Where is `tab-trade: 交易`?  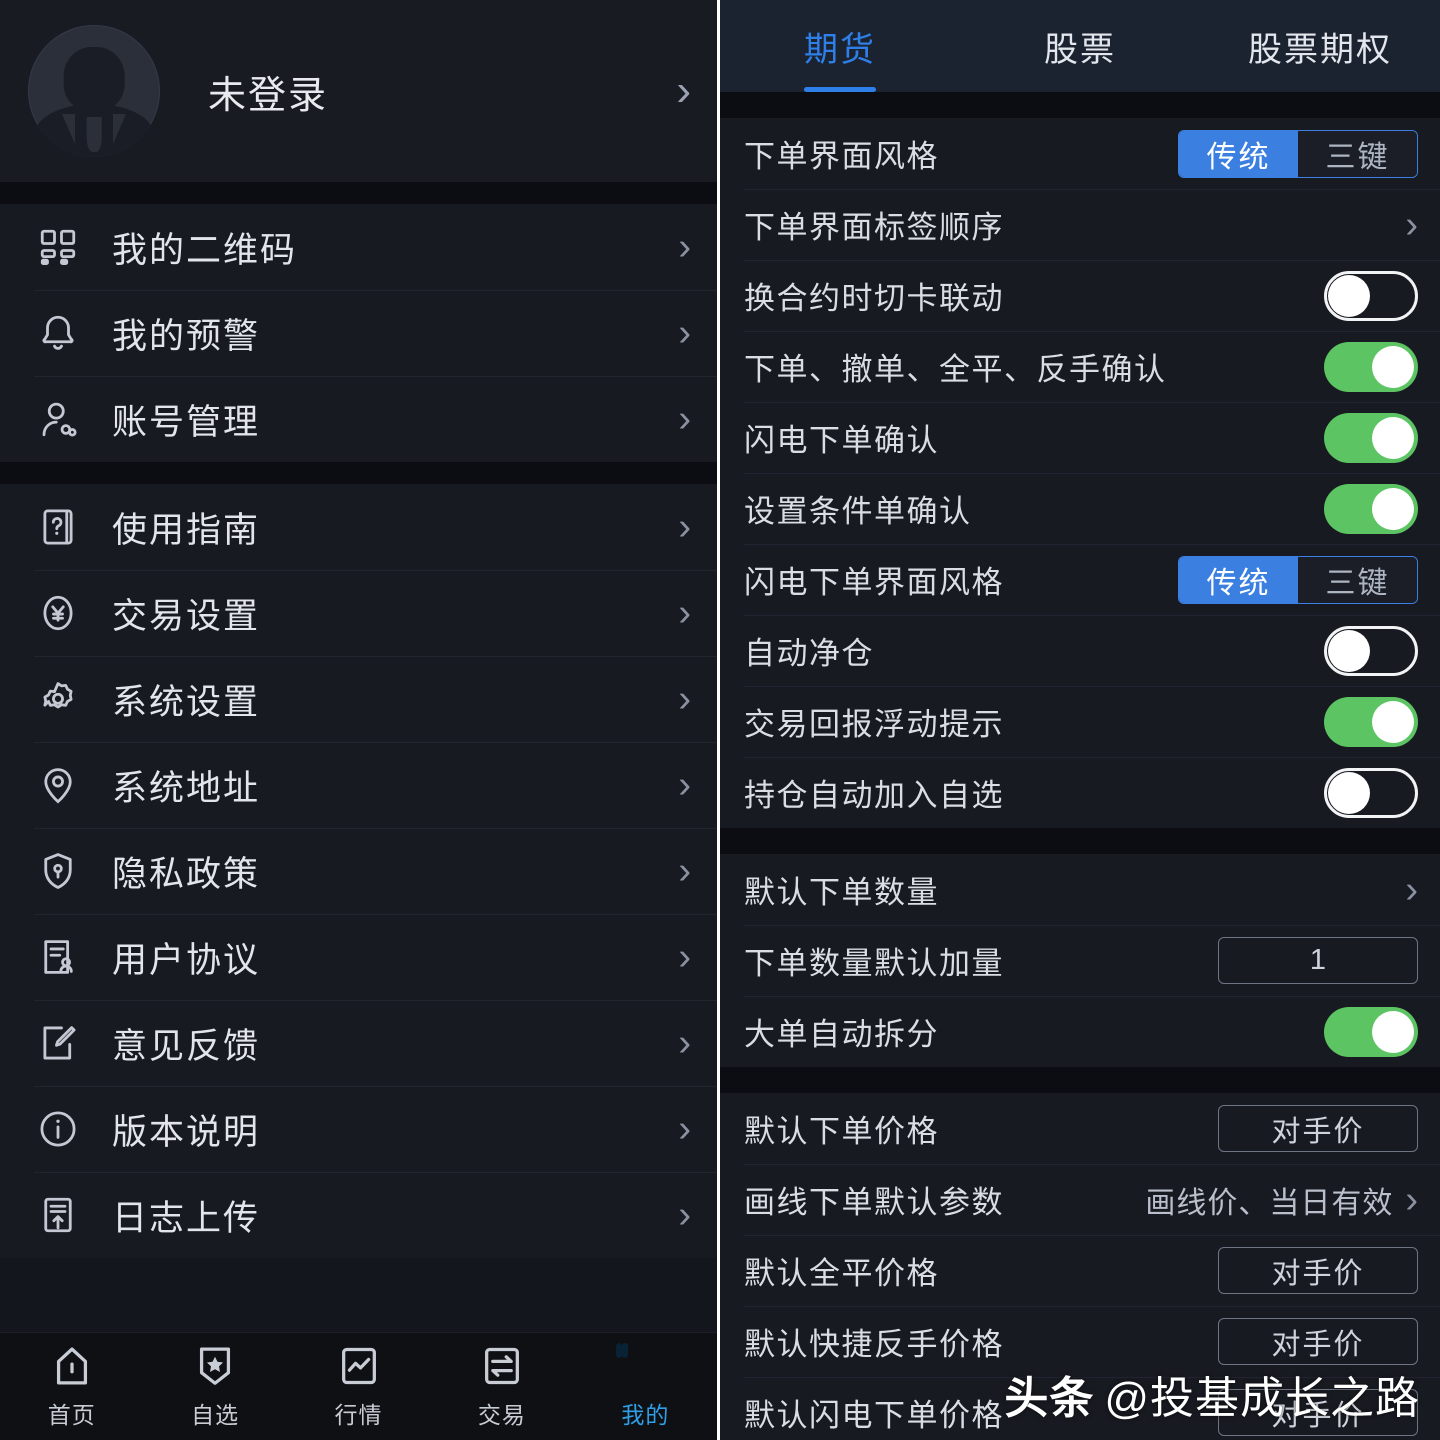
tab-trade: 交易 is located at coordinates (501, 1386).